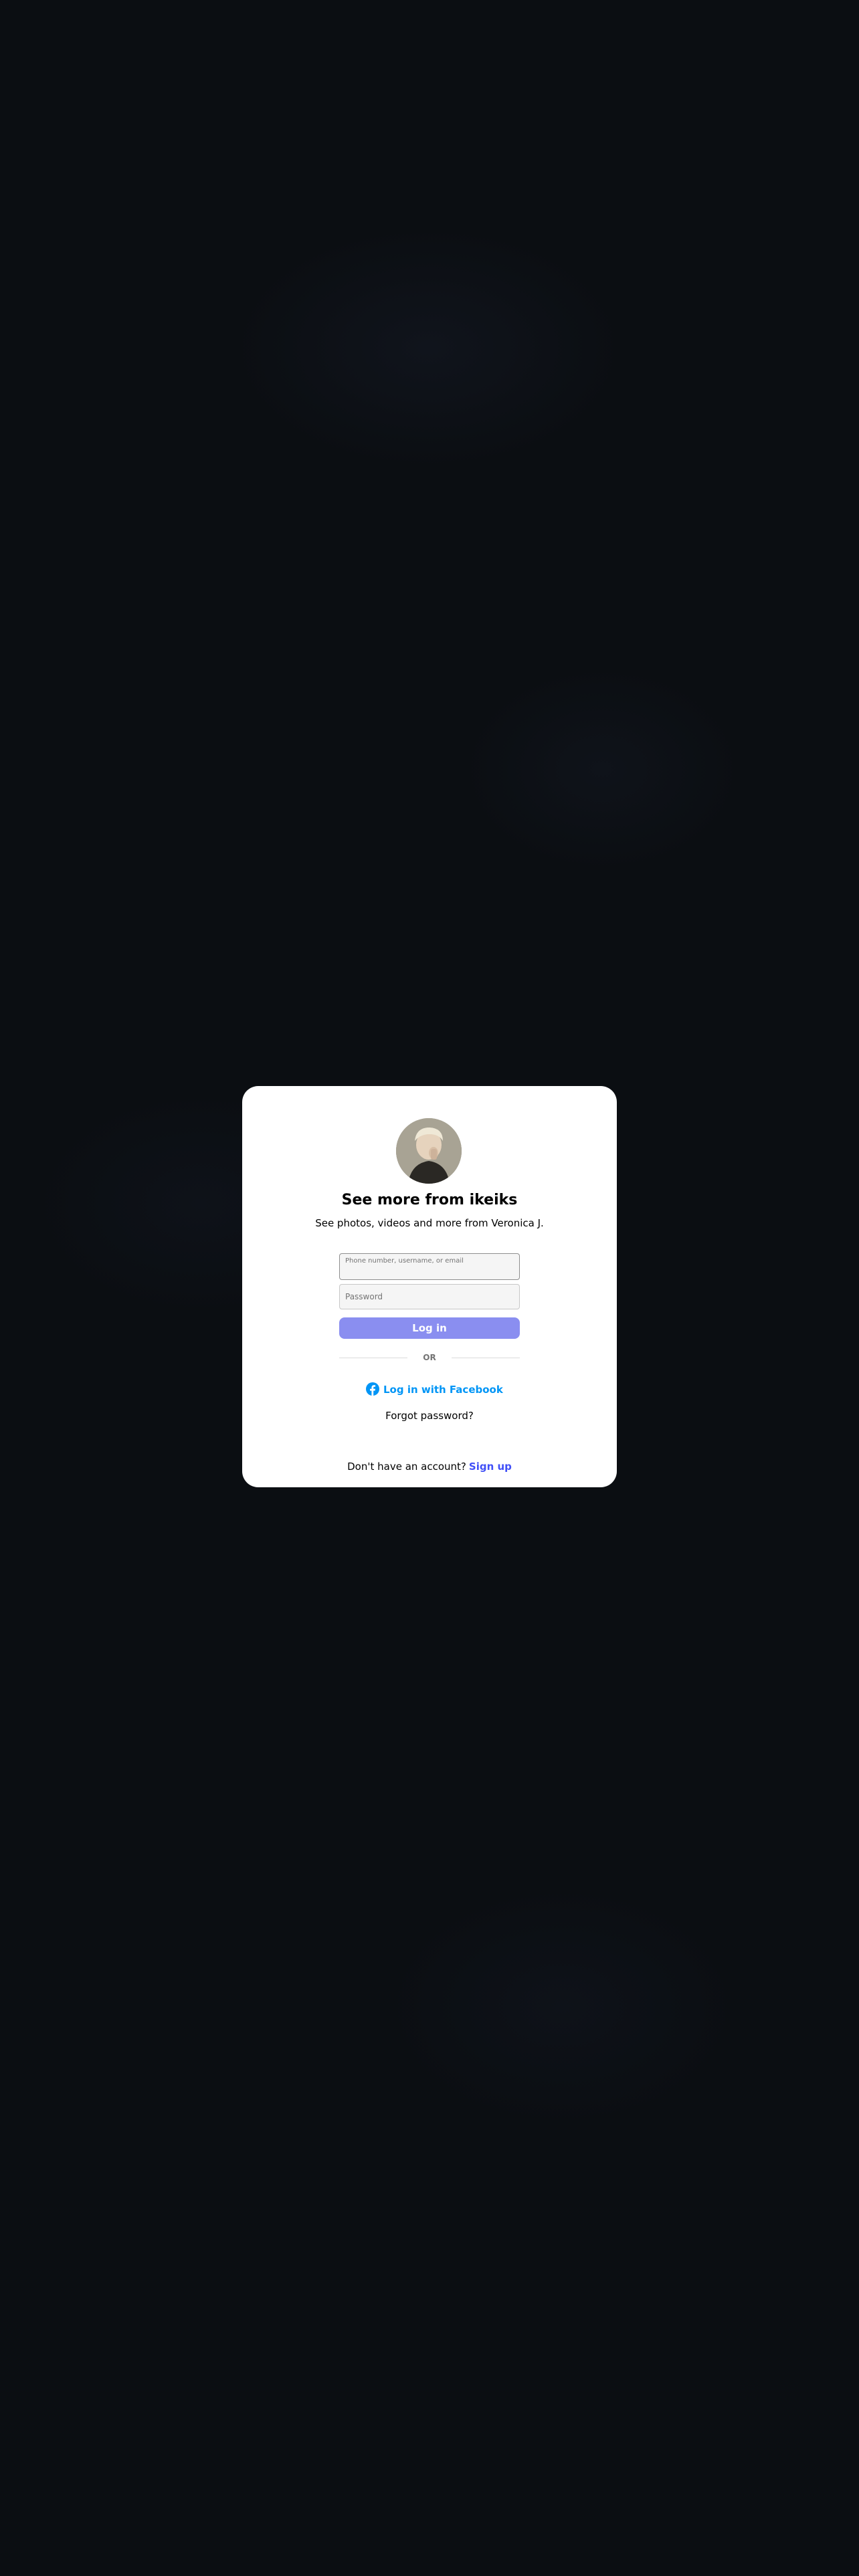 Image resolution: width=859 pixels, height=2576 pixels. Describe the element at coordinates (429, 1328) in the screenshot. I see `login-button: Log in` at that location.